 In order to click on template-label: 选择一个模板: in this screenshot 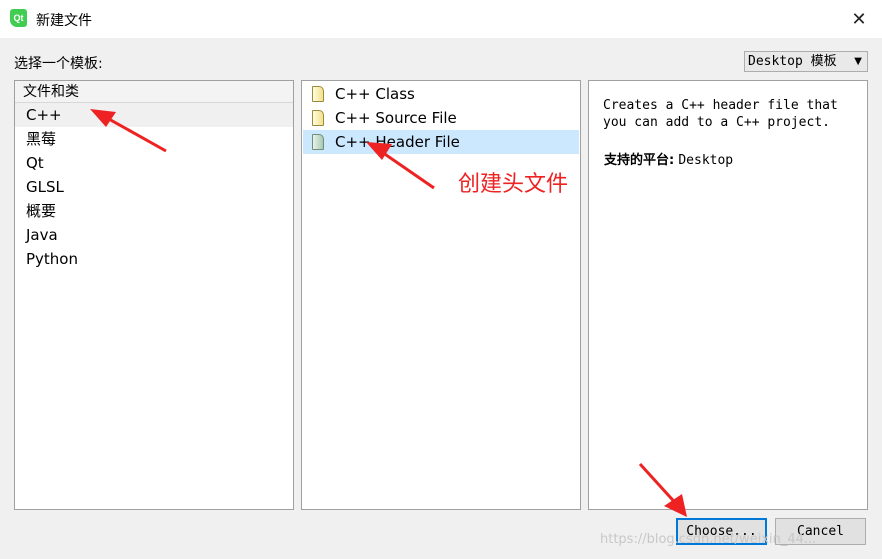, I will do `click(58, 64)`.